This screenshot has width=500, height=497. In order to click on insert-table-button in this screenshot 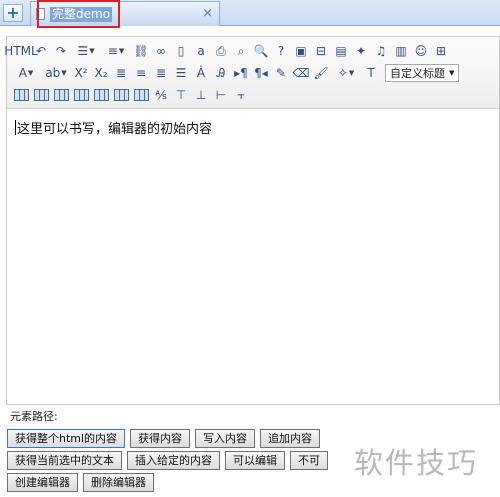, I will do `click(21, 95)`.